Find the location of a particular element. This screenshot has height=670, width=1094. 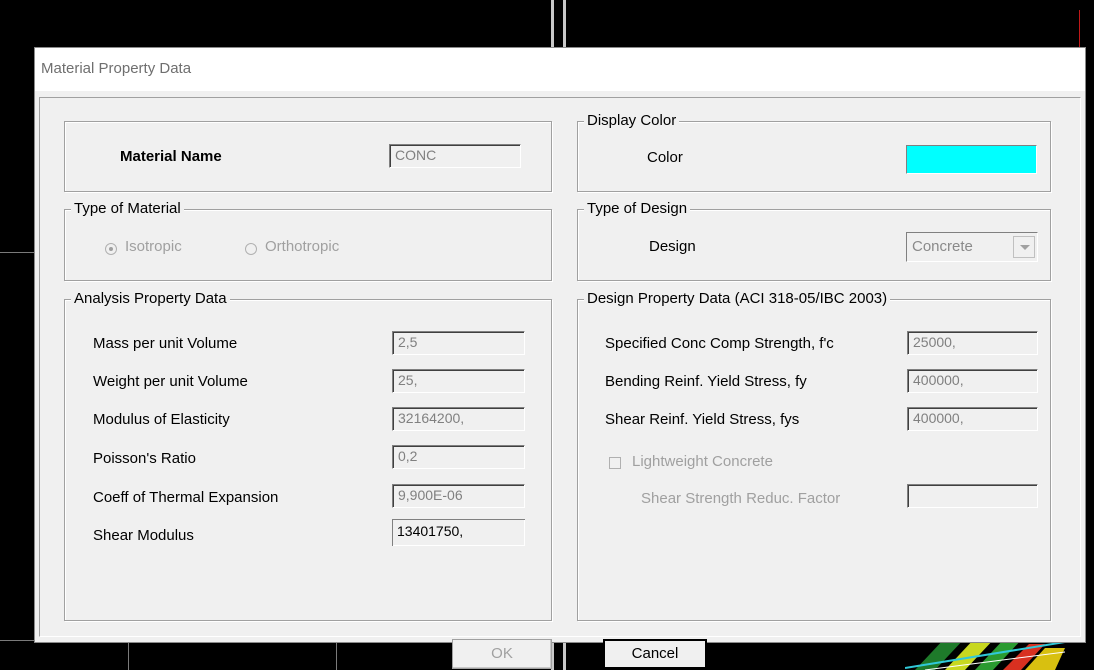

isotropic-radio is located at coordinates (111, 249).